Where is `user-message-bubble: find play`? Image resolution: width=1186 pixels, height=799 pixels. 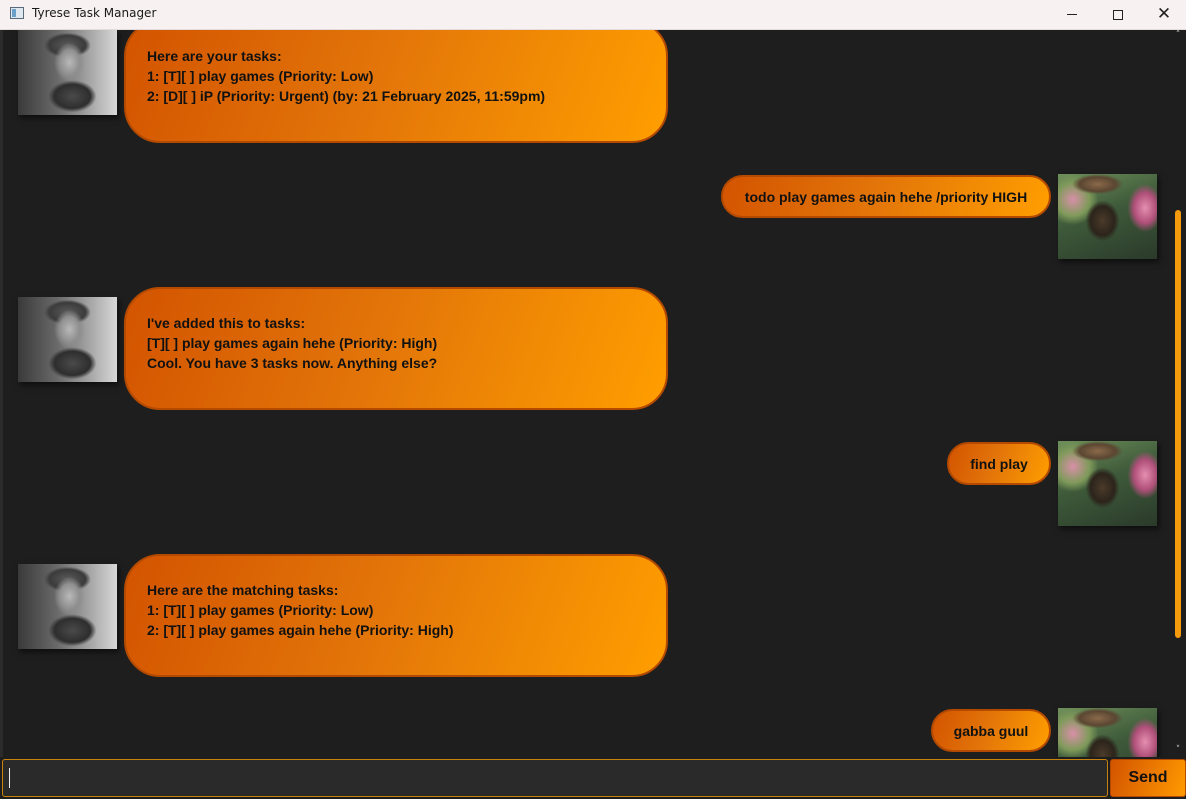
user-message-bubble: find play is located at coordinates (999, 463).